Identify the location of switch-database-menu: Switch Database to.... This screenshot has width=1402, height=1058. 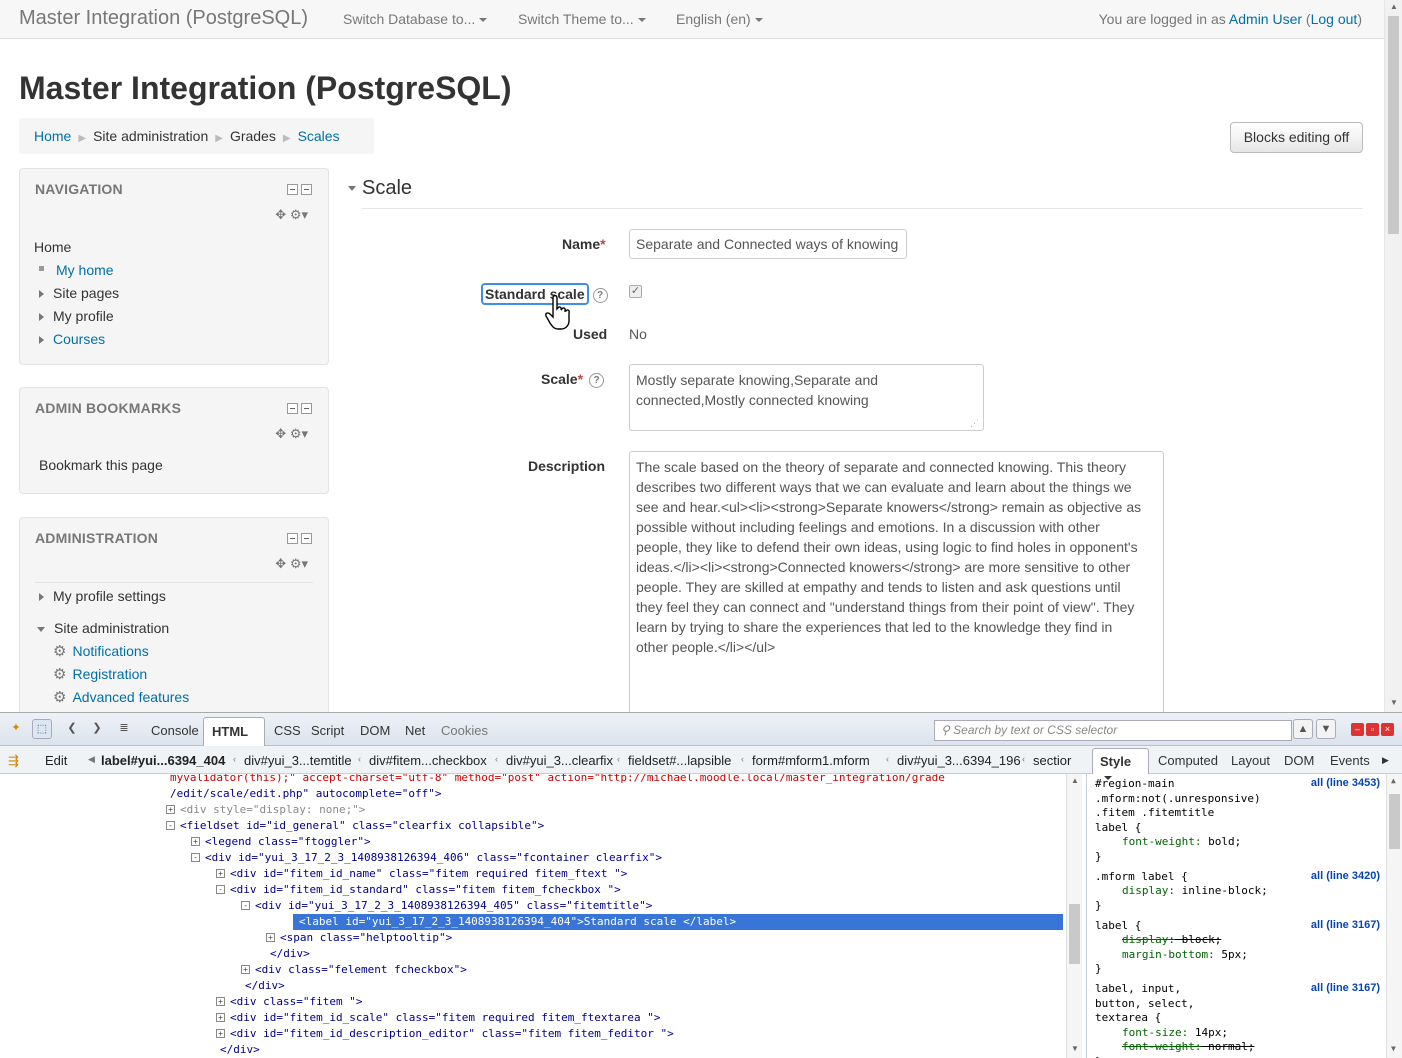
(415, 19).